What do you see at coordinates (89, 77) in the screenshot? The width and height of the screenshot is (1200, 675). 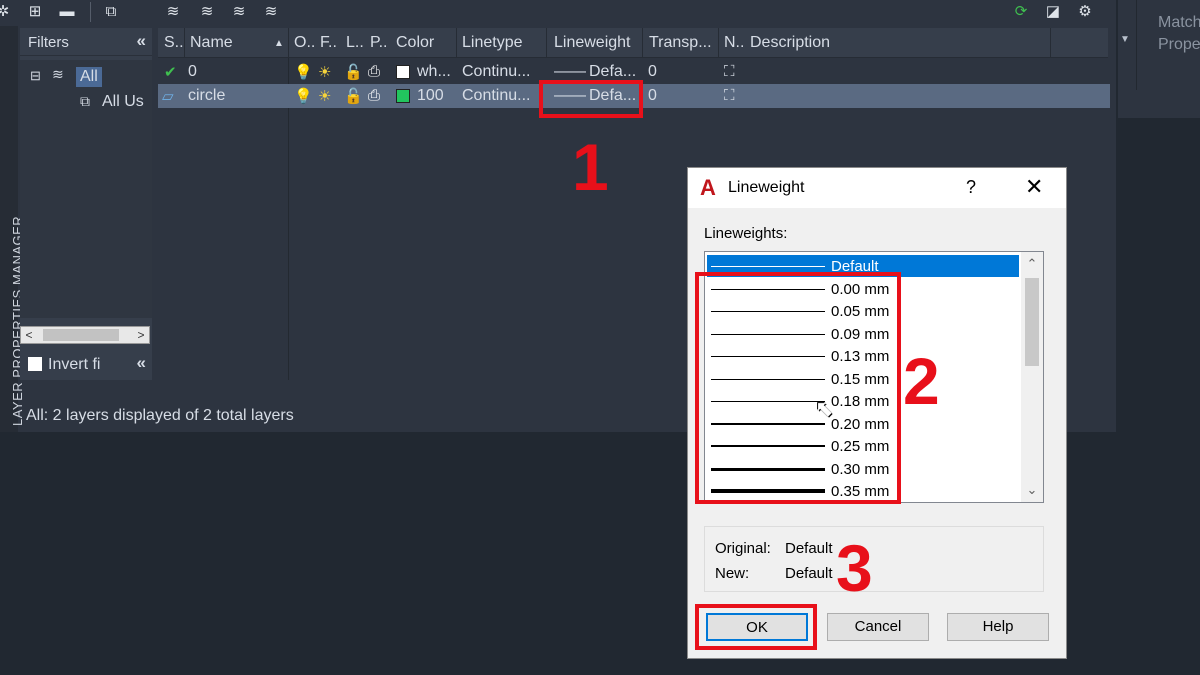 I see `filter-all: All` at bounding box center [89, 77].